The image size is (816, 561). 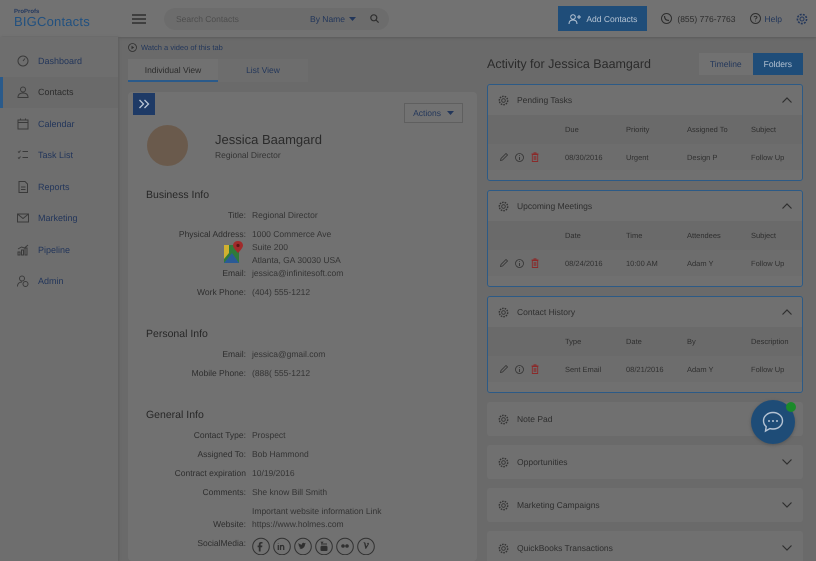 What do you see at coordinates (298, 273) in the screenshot?
I see `field-value: jessica@infinitesoft.com` at bounding box center [298, 273].